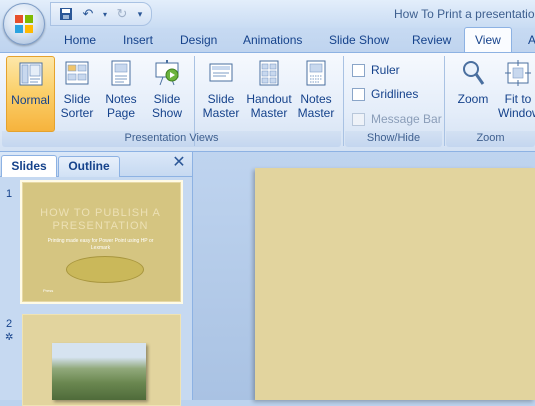  Describe the element at coordinates (516, 88) in the screenshot. I see `fit-to-window-button: Fit to Window` at that location.